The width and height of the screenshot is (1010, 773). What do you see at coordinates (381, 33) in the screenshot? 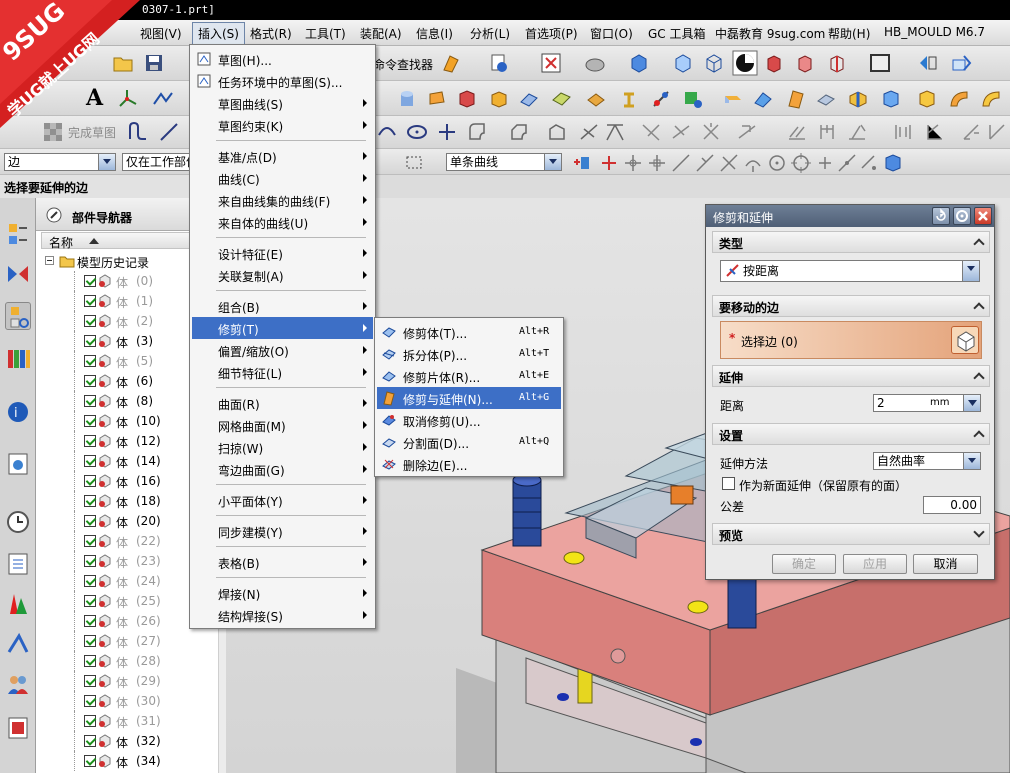
I see `menu-item-4: 装配(A)` at bounding box center [381, 33].